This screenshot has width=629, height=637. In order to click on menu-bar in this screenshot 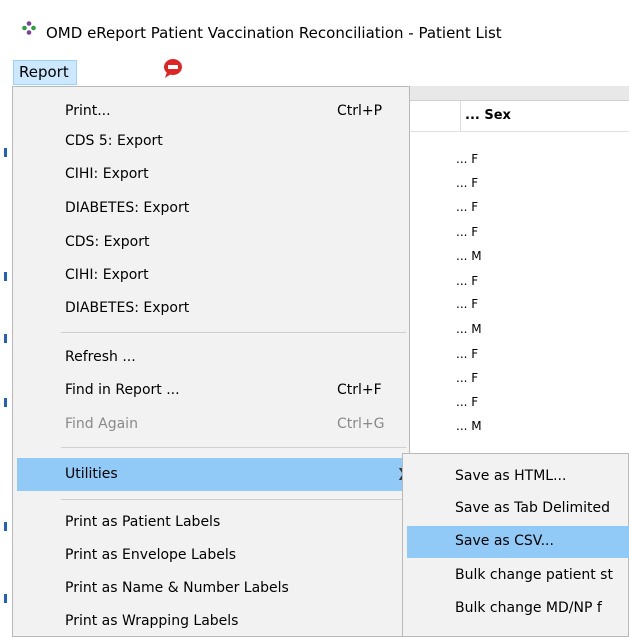, I will do `click(314, 71)`.